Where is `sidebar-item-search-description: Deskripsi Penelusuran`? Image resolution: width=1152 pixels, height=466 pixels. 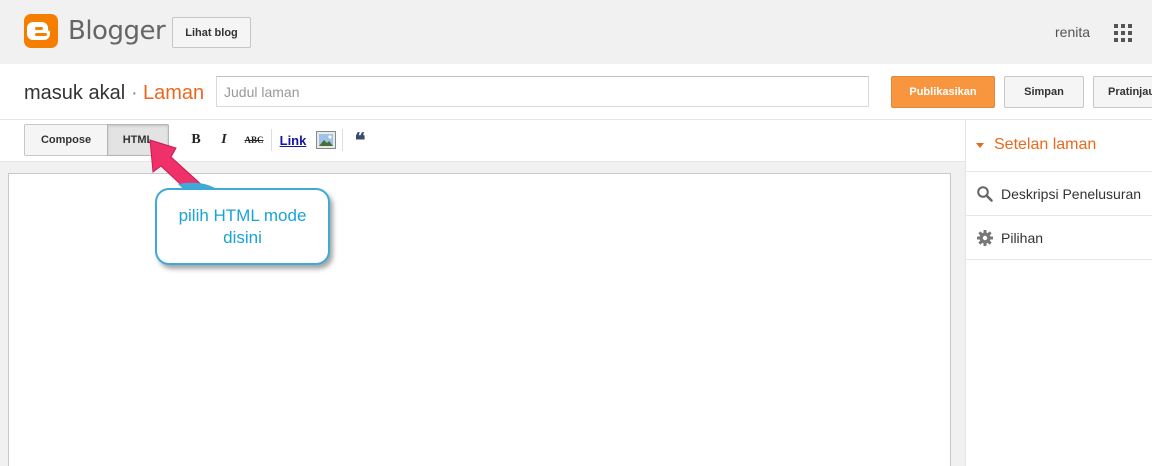 sidebar-item-search-description: Deskripsi Penelusuran is located at coordinates (1059, 194).